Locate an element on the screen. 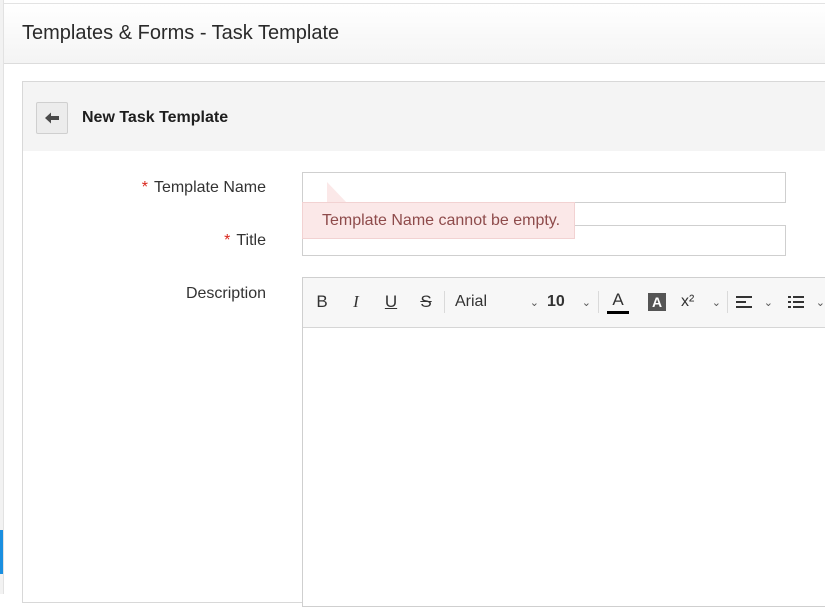 This screenshot has width=825, height=607. bold-button: B is located at coordinates (322, 302).